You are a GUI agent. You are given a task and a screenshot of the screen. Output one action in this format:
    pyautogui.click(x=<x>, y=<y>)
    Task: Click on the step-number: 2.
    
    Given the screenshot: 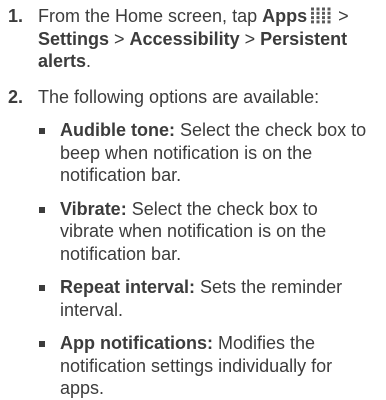 What is the action you would take?
    pyautogui.click(x=16, y=96)
    